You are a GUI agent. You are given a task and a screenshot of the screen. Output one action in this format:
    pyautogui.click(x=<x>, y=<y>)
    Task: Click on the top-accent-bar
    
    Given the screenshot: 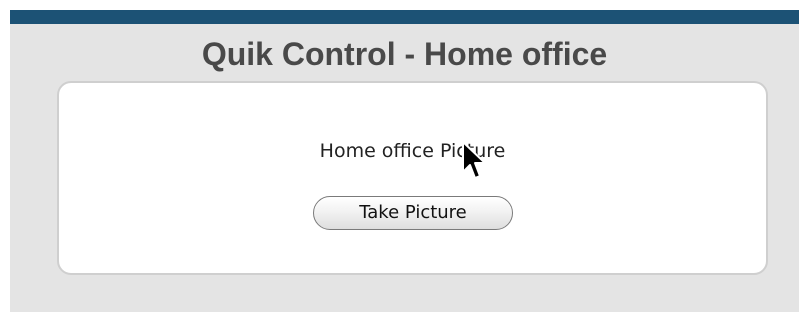 What is the action you would take?
    pyautogui.click(x=404, y=17)
    